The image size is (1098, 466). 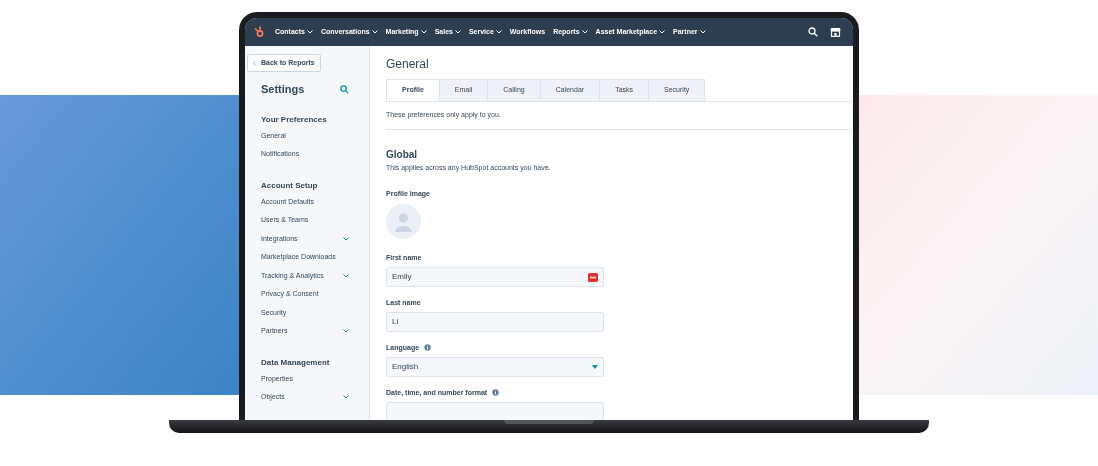 I want to click on text-field: Li, so click(x=495, y=322).